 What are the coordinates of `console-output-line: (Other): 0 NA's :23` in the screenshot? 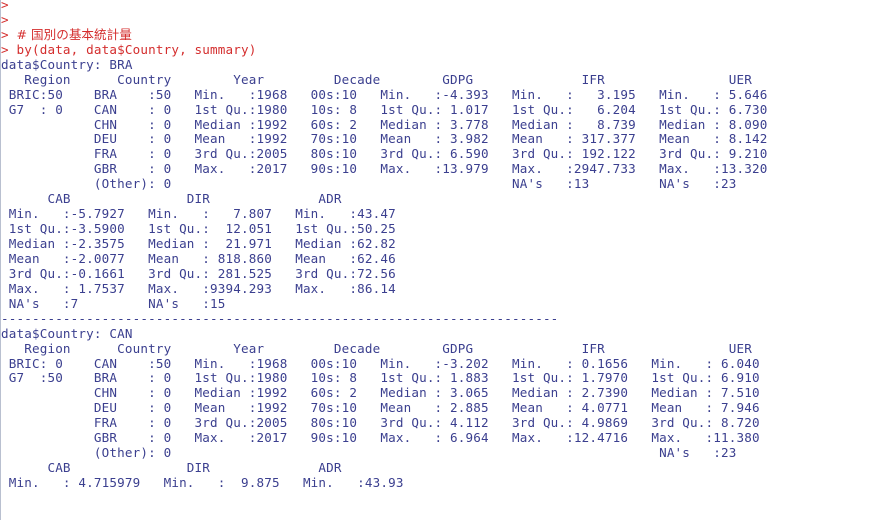 It's located at (392, 453).